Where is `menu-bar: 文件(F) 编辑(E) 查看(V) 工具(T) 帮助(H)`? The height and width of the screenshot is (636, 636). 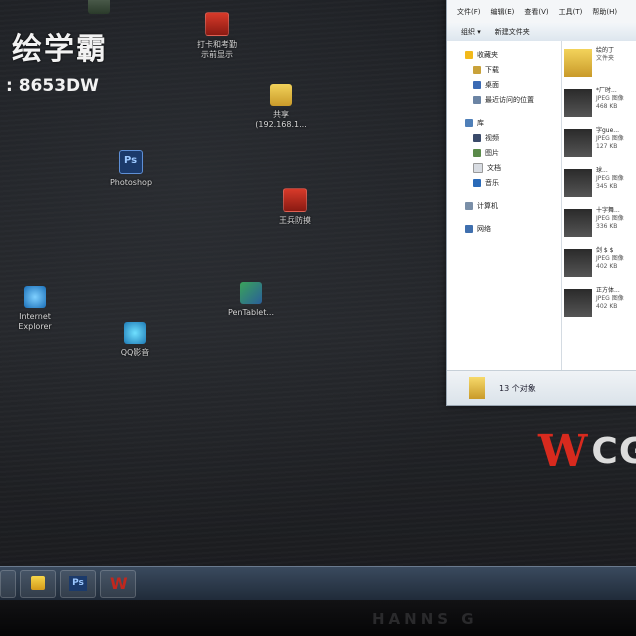 menu-bar: 文件(F) 编辑(E) 查看(V) 工具(T) 帮助(H) is located at coordinates (541, 11).